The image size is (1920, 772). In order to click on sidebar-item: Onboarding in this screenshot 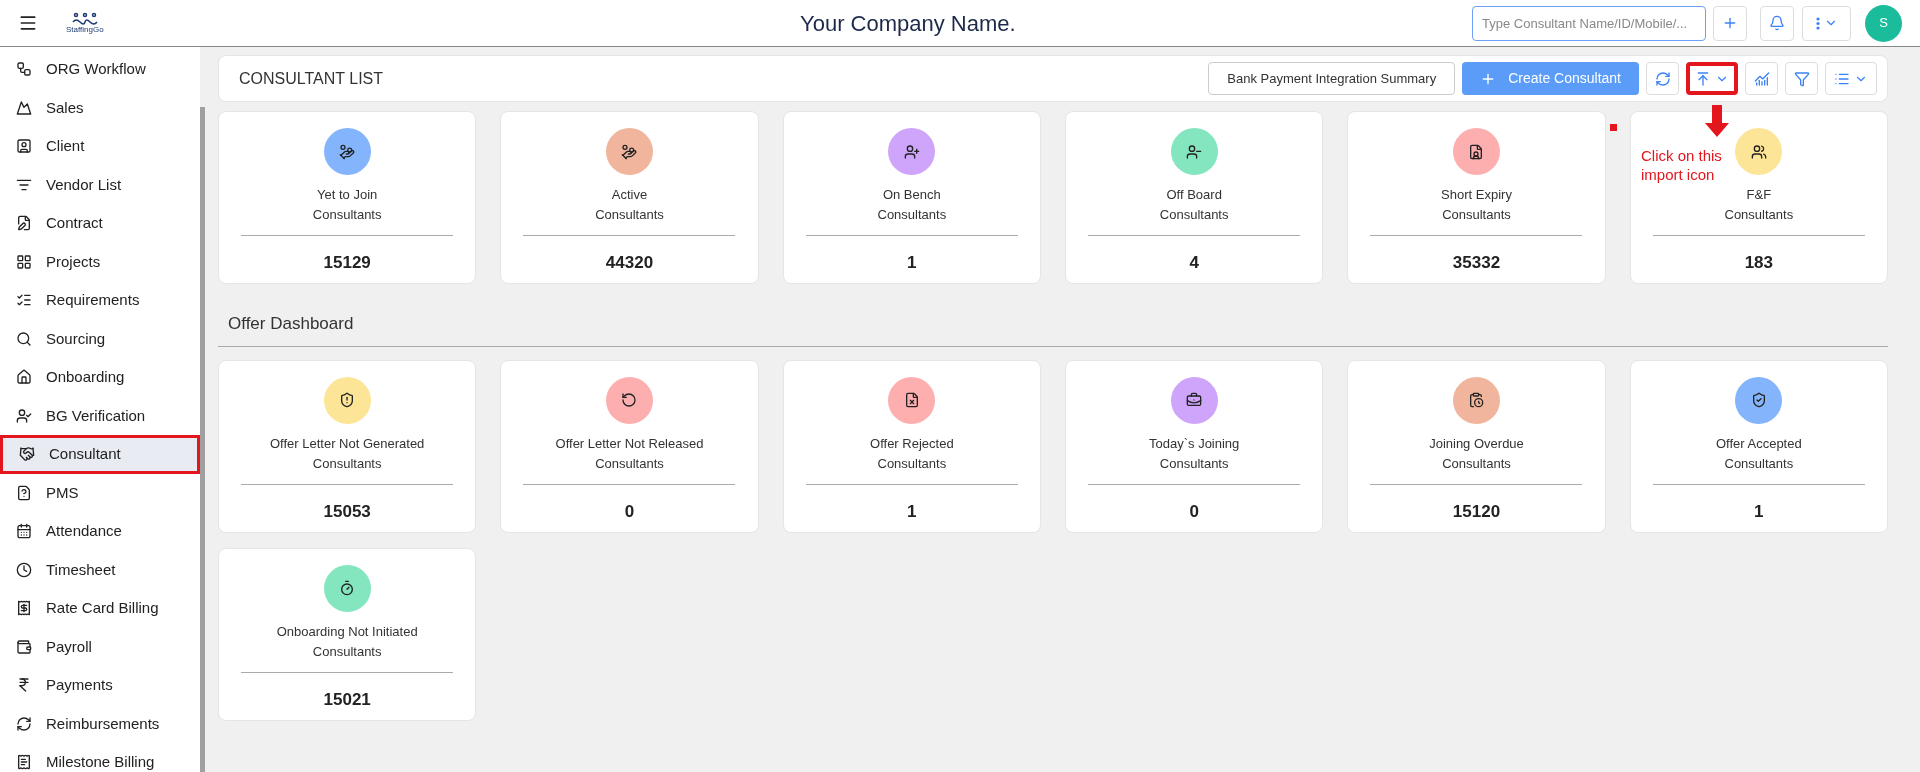, I will do `click(100, 377)`.